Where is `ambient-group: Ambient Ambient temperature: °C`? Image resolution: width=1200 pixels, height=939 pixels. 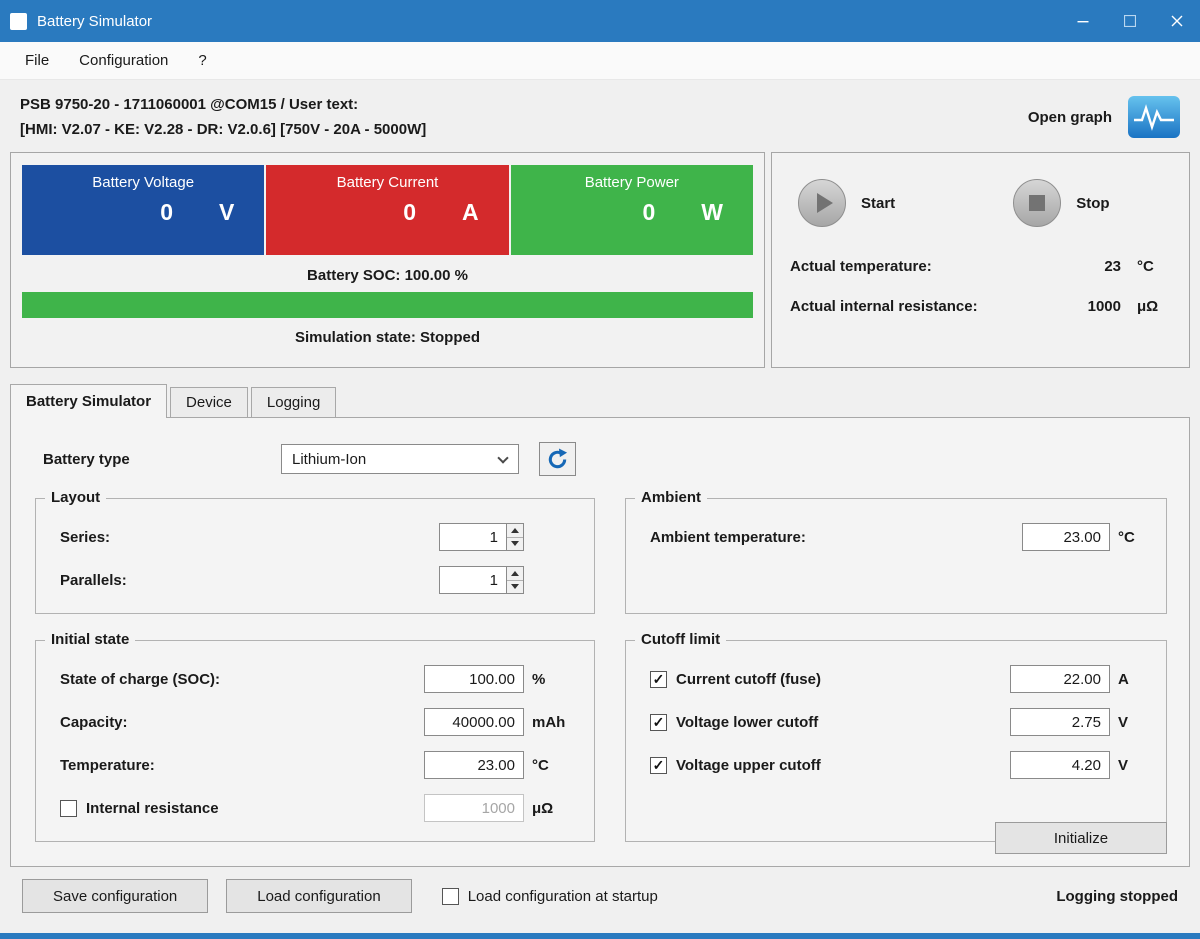
ambient-group: Ambient Ambient temperature: °C is located at coordinates (896, 551).